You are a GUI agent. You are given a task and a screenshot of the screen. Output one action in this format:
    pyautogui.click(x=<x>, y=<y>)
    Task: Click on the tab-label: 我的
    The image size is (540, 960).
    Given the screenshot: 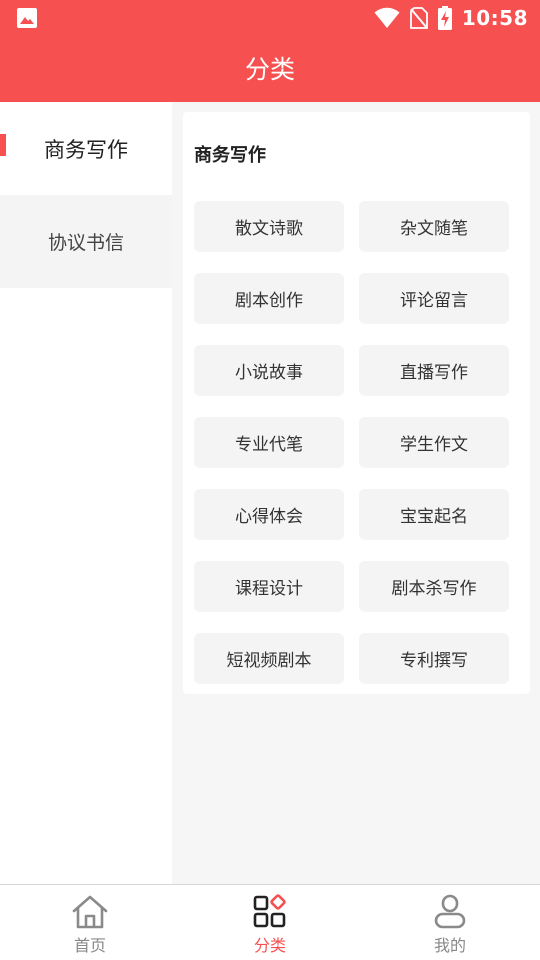 What is the action you would take?
    pyautogui.click(x=449, y=945)
    